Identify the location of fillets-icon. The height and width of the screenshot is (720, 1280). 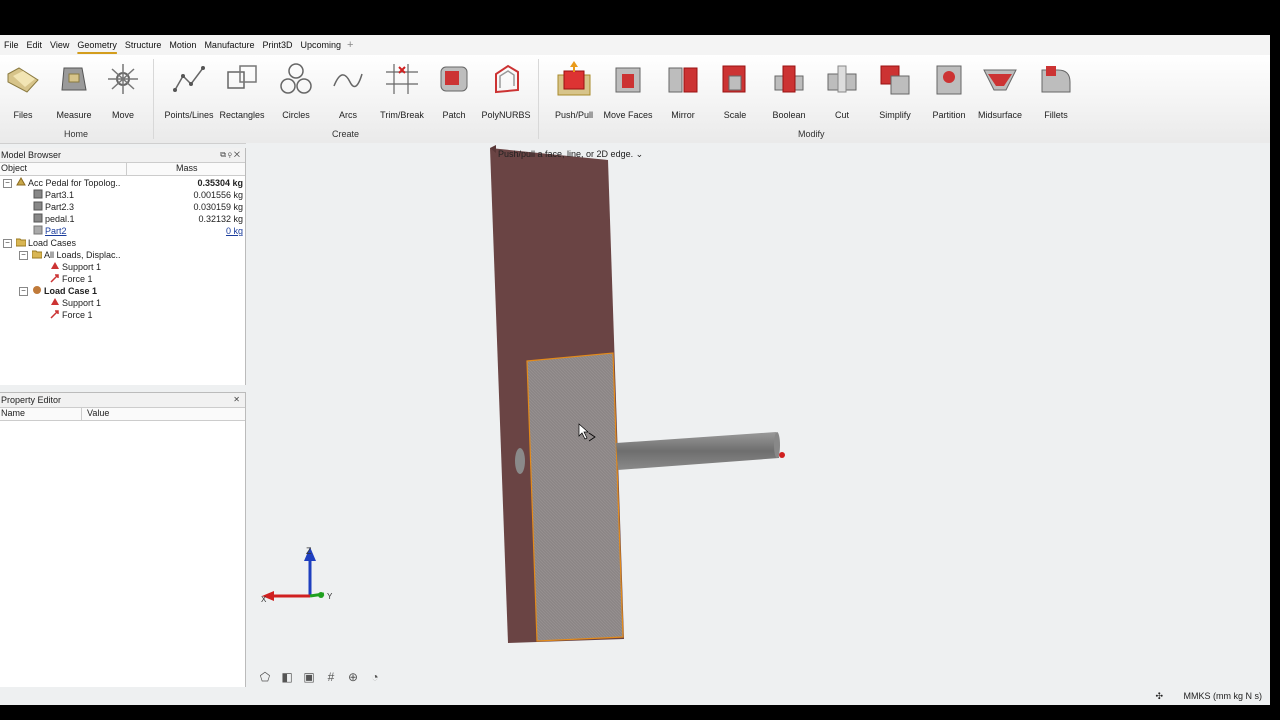
(1056, 79).